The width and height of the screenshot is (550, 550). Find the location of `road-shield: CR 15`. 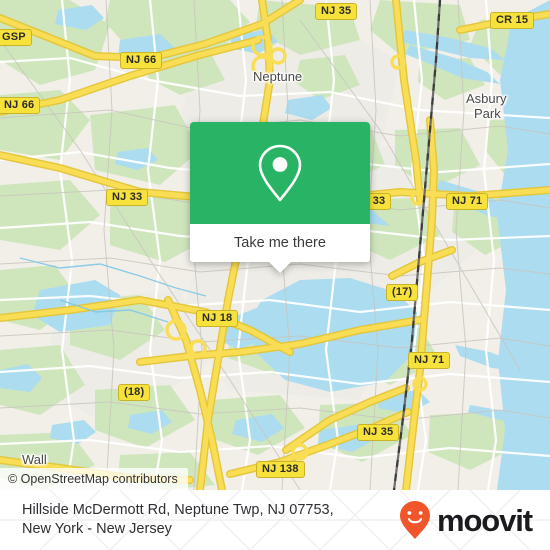

road-shield: CR 15 is located at coordinates (512, 20).